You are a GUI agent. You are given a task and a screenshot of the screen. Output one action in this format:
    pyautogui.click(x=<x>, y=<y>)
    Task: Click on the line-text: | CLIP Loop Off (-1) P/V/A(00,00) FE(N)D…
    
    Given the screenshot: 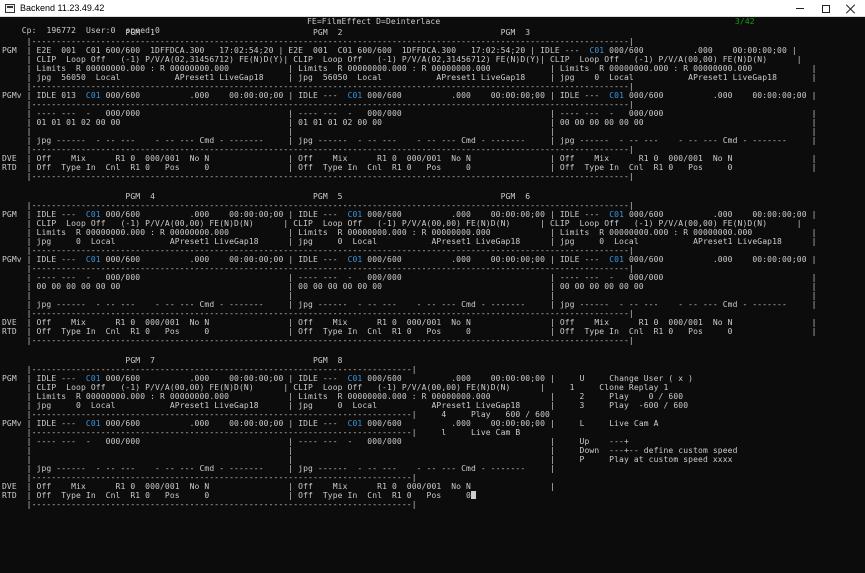 What is the action you would take?
    pyautogui.click(x=335, y=387)
    